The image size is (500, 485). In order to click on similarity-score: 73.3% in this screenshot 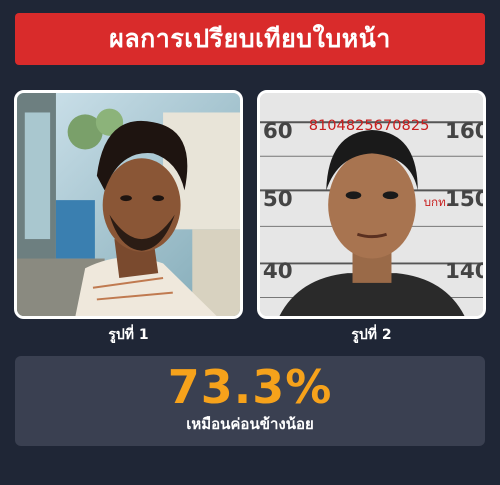, I will do `click(250, 387)`.